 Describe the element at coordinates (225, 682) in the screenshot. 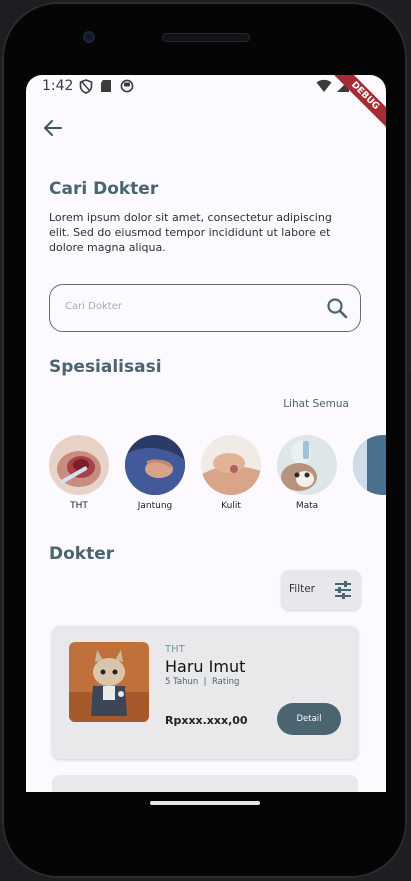

I see `doctor-rating: Rating` at that location.